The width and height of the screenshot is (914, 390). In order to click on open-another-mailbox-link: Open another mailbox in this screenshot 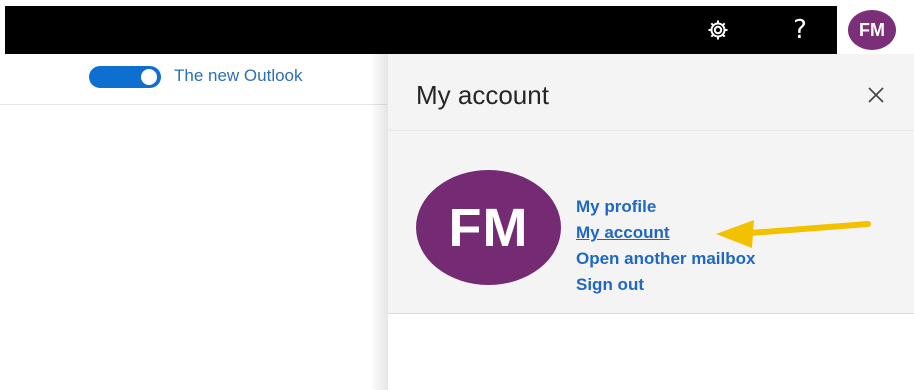, I will do `click(665, 259)`.